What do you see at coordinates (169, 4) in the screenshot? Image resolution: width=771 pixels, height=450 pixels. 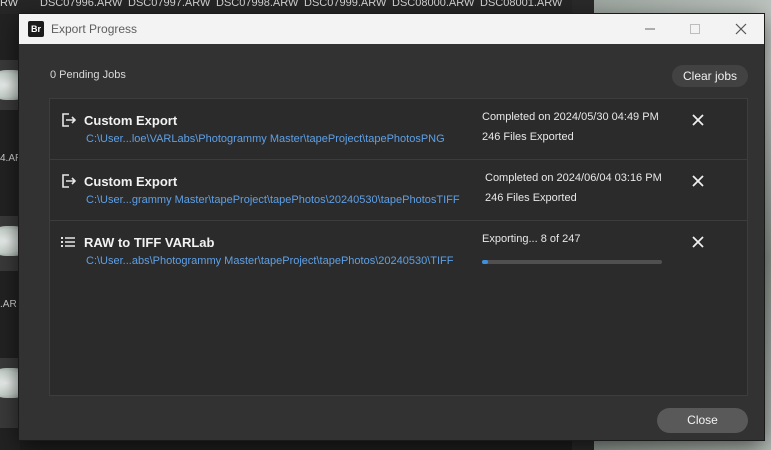 I see `background-filename: DSC07997.ARW` at bounding box center [169, 4].